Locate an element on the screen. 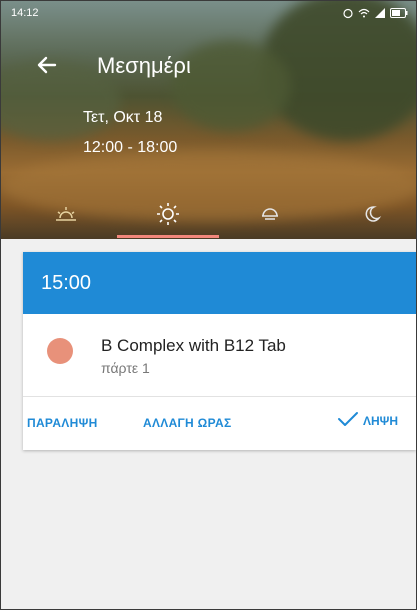 The width and height of the screenshot is (417, 610). reminder-actions: ΠΑΡΑΛΗΨΗ ΑΛΛΑΓΗ ΩΡΑΣ ΛΗΨΗ is located at coordinates (219, 423).